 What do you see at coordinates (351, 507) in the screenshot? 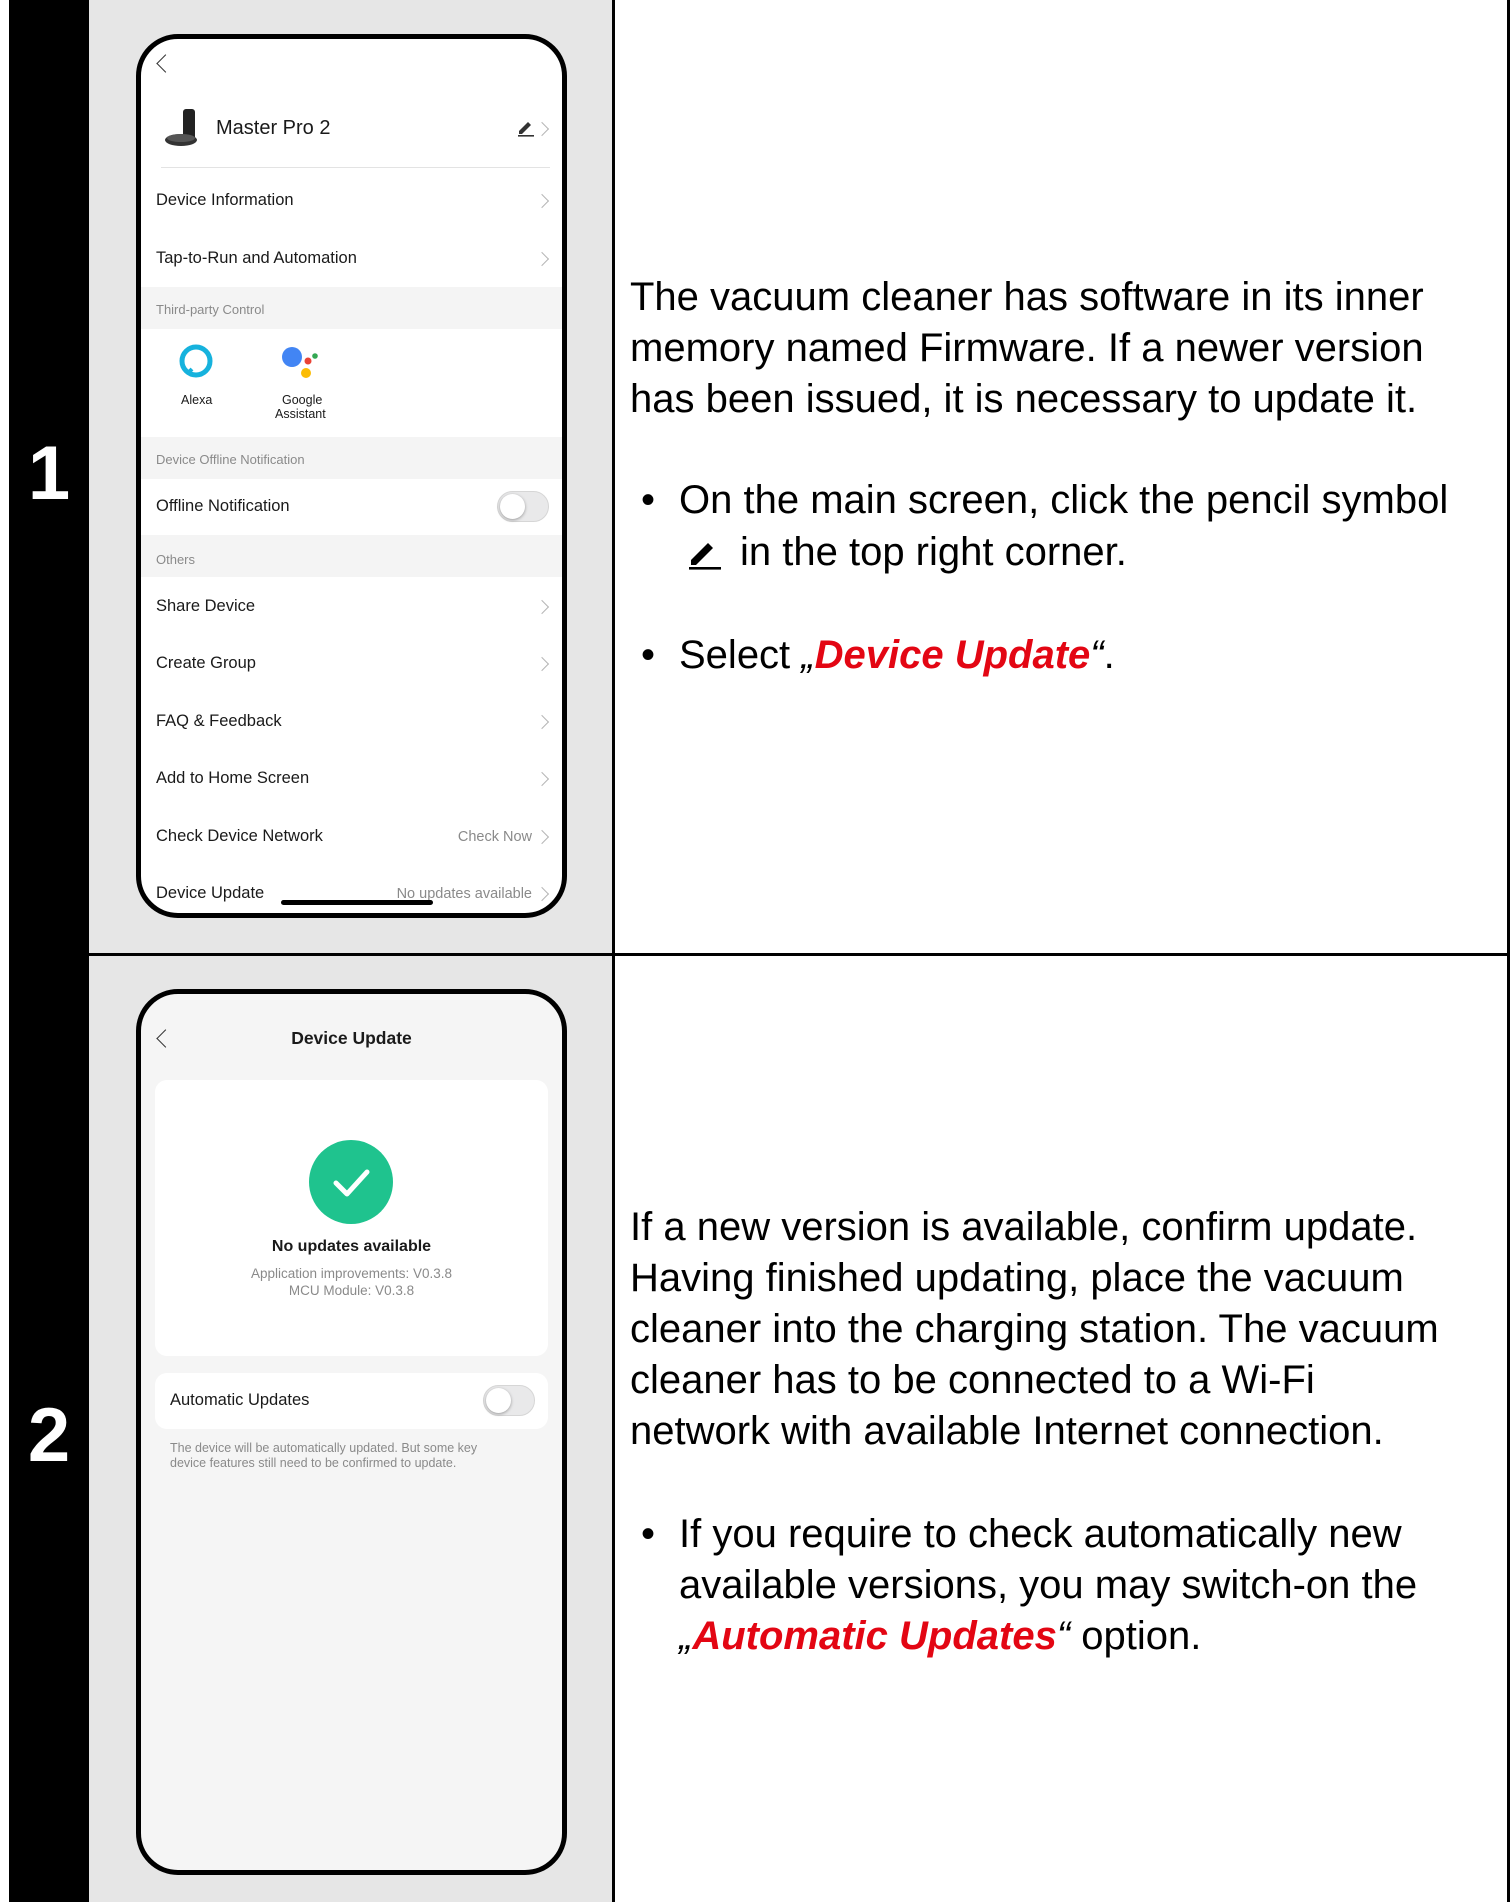
I see `row-offline-notification: Offline Notification` at bounding box center [351, 507].